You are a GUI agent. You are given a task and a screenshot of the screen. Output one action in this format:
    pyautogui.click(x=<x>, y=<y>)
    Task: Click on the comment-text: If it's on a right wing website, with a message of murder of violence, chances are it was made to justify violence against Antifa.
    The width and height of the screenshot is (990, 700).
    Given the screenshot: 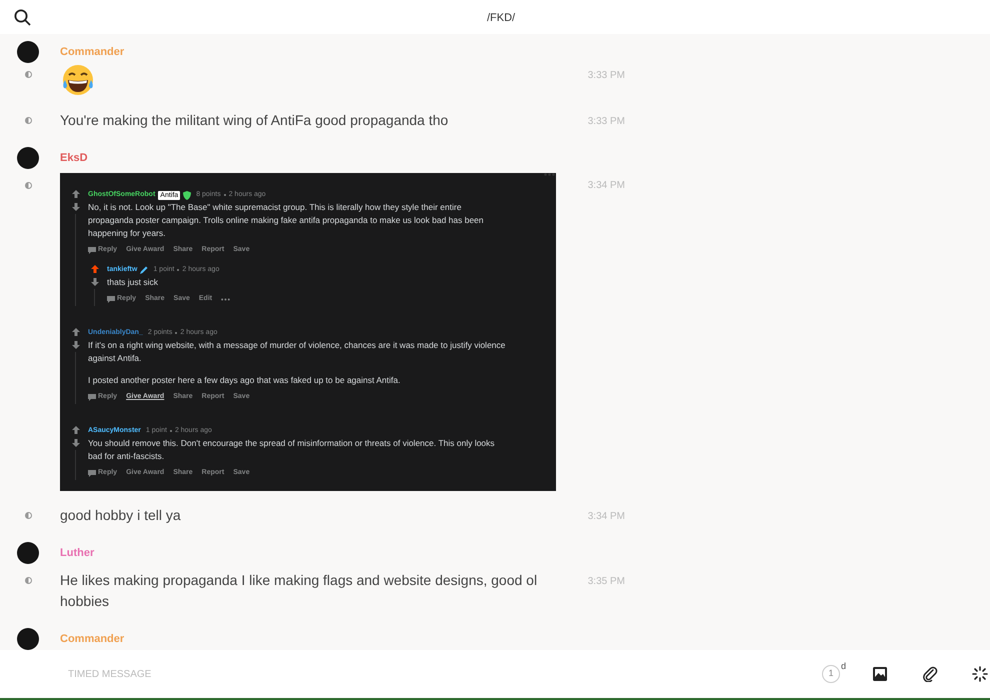 What is the action you would take?
    pyautogui.click(x=297, y=352)
    